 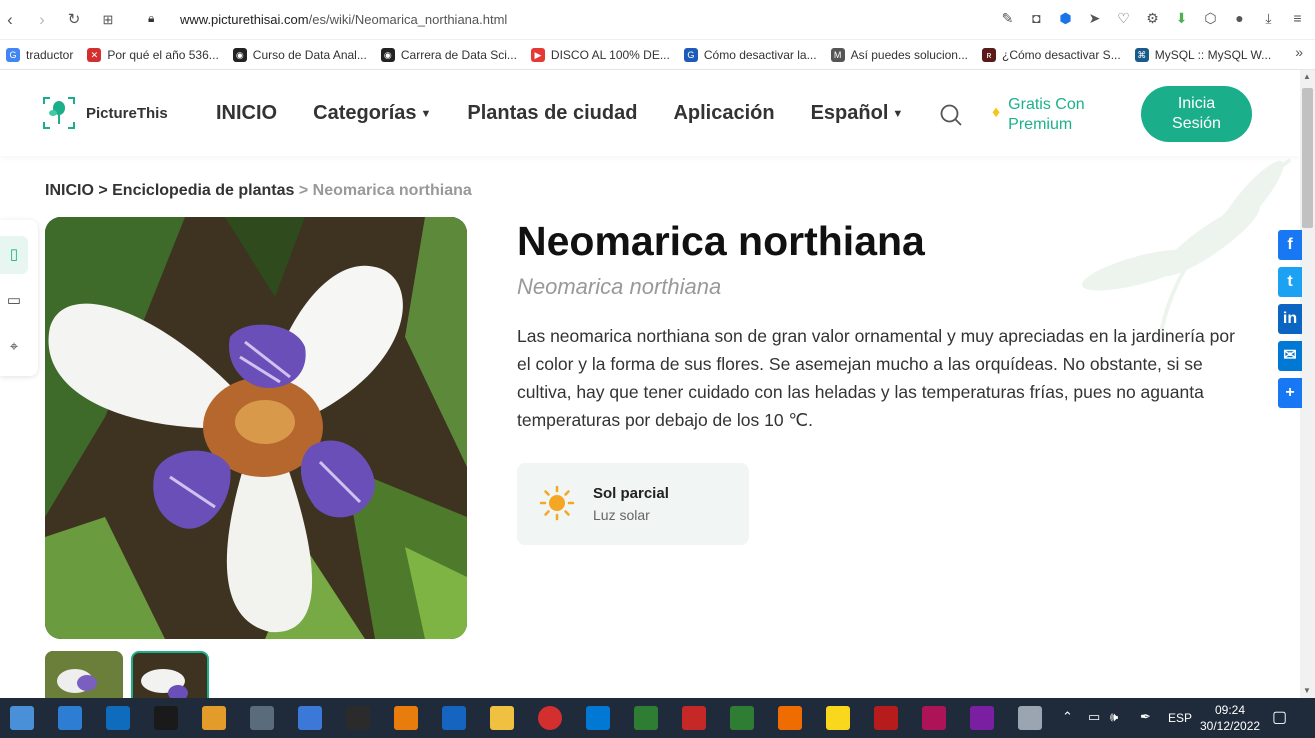 What do you see at coordinates (1067, 717) in the screenshot?
I see `tray-chevron-icon: ⌃` at bounding box center [1067, 717].